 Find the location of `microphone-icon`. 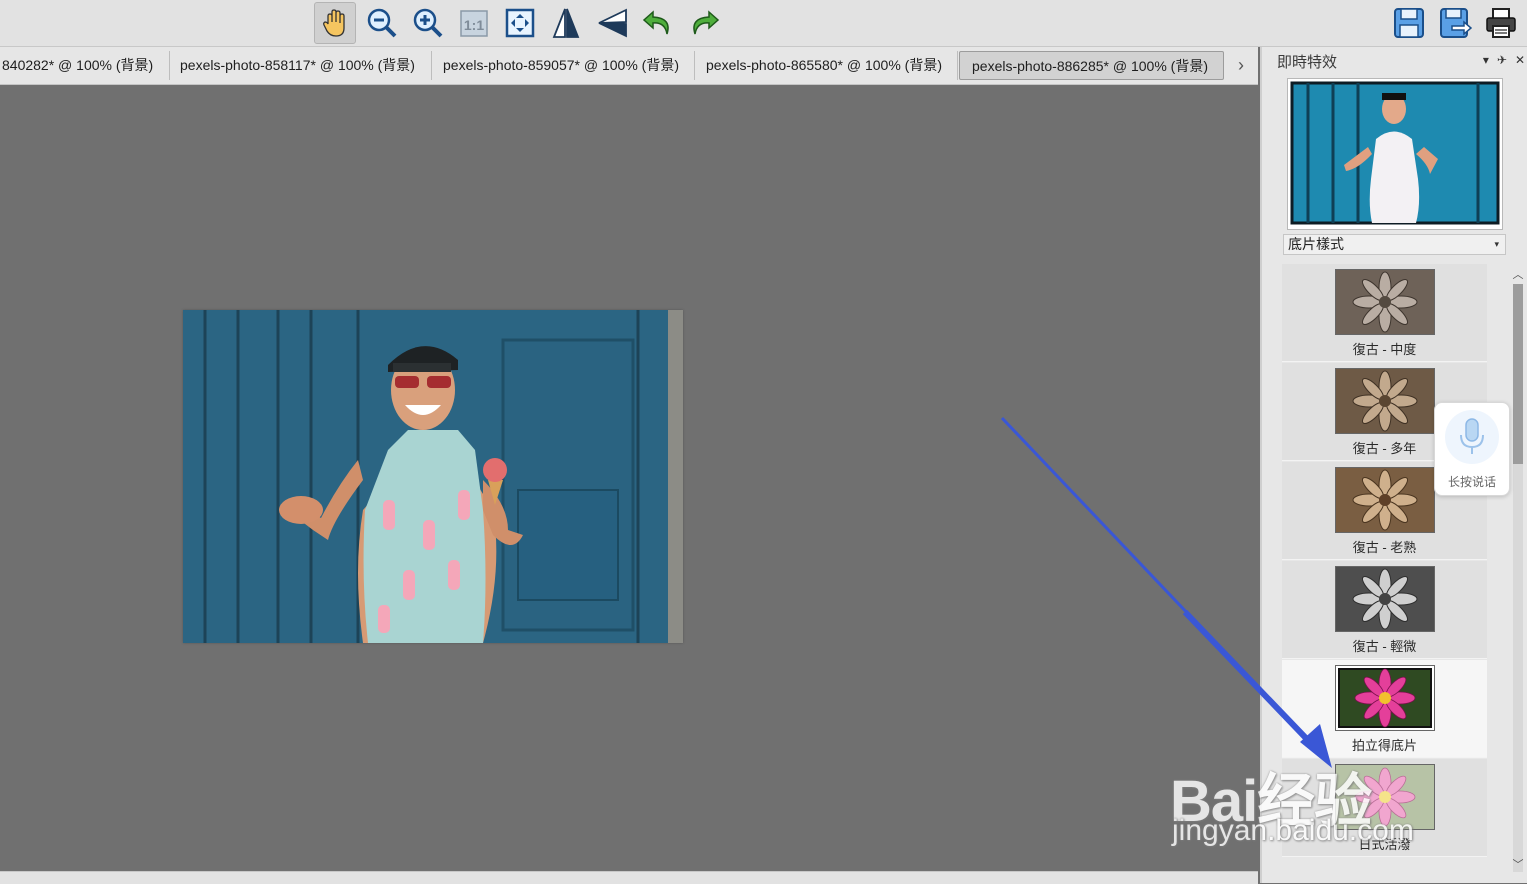

microphone-icon is located at coordinates (1472, 437).